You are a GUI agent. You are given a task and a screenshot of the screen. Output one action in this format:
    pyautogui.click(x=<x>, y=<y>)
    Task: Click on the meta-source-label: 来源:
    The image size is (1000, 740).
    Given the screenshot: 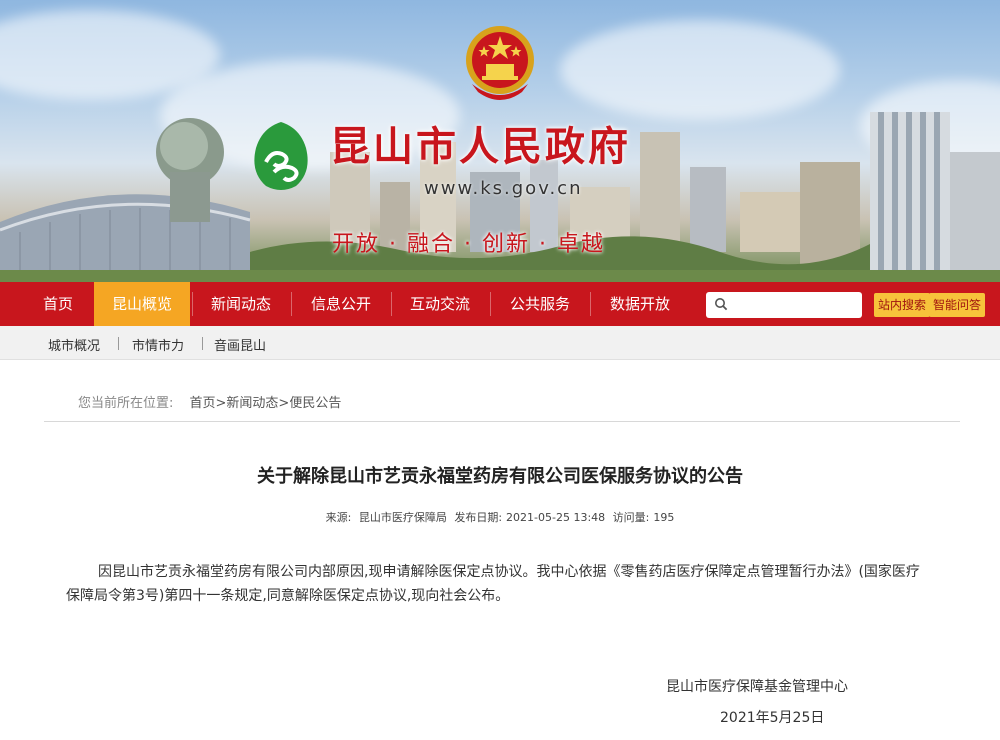 What is the action you would take?
    pyautogui.click(x=338, y=517)
    